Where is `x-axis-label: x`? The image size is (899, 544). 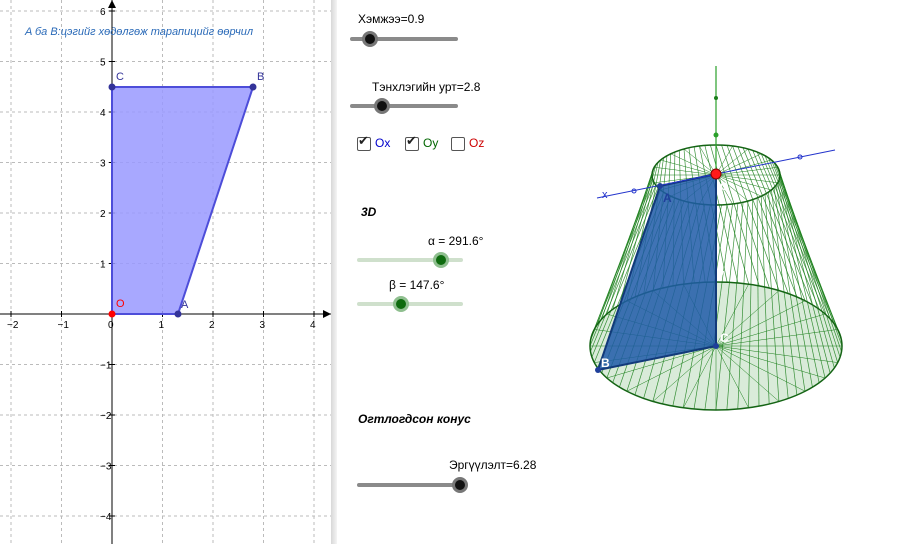
x-axis-label: x is located at coordinates (605, 195).